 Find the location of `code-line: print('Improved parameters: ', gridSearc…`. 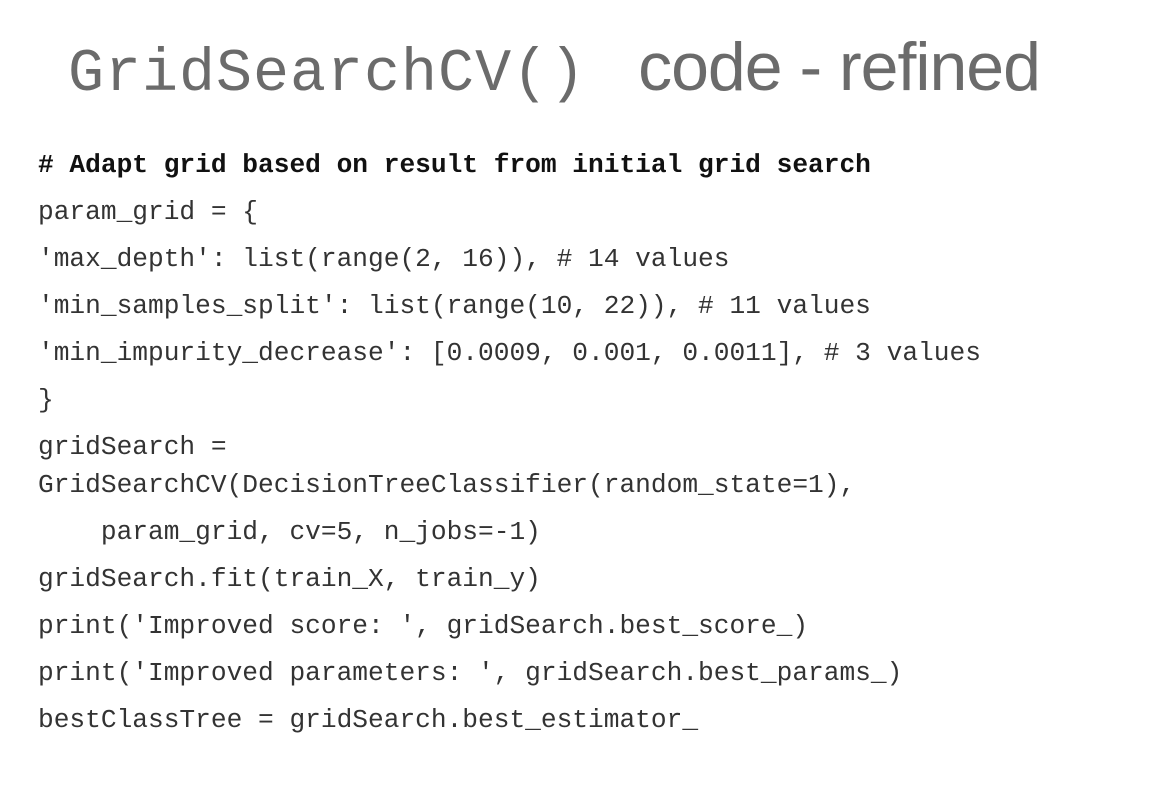

code-line: print('Improved parameters: ', gridSearc… is located at coordinates (470, 673).